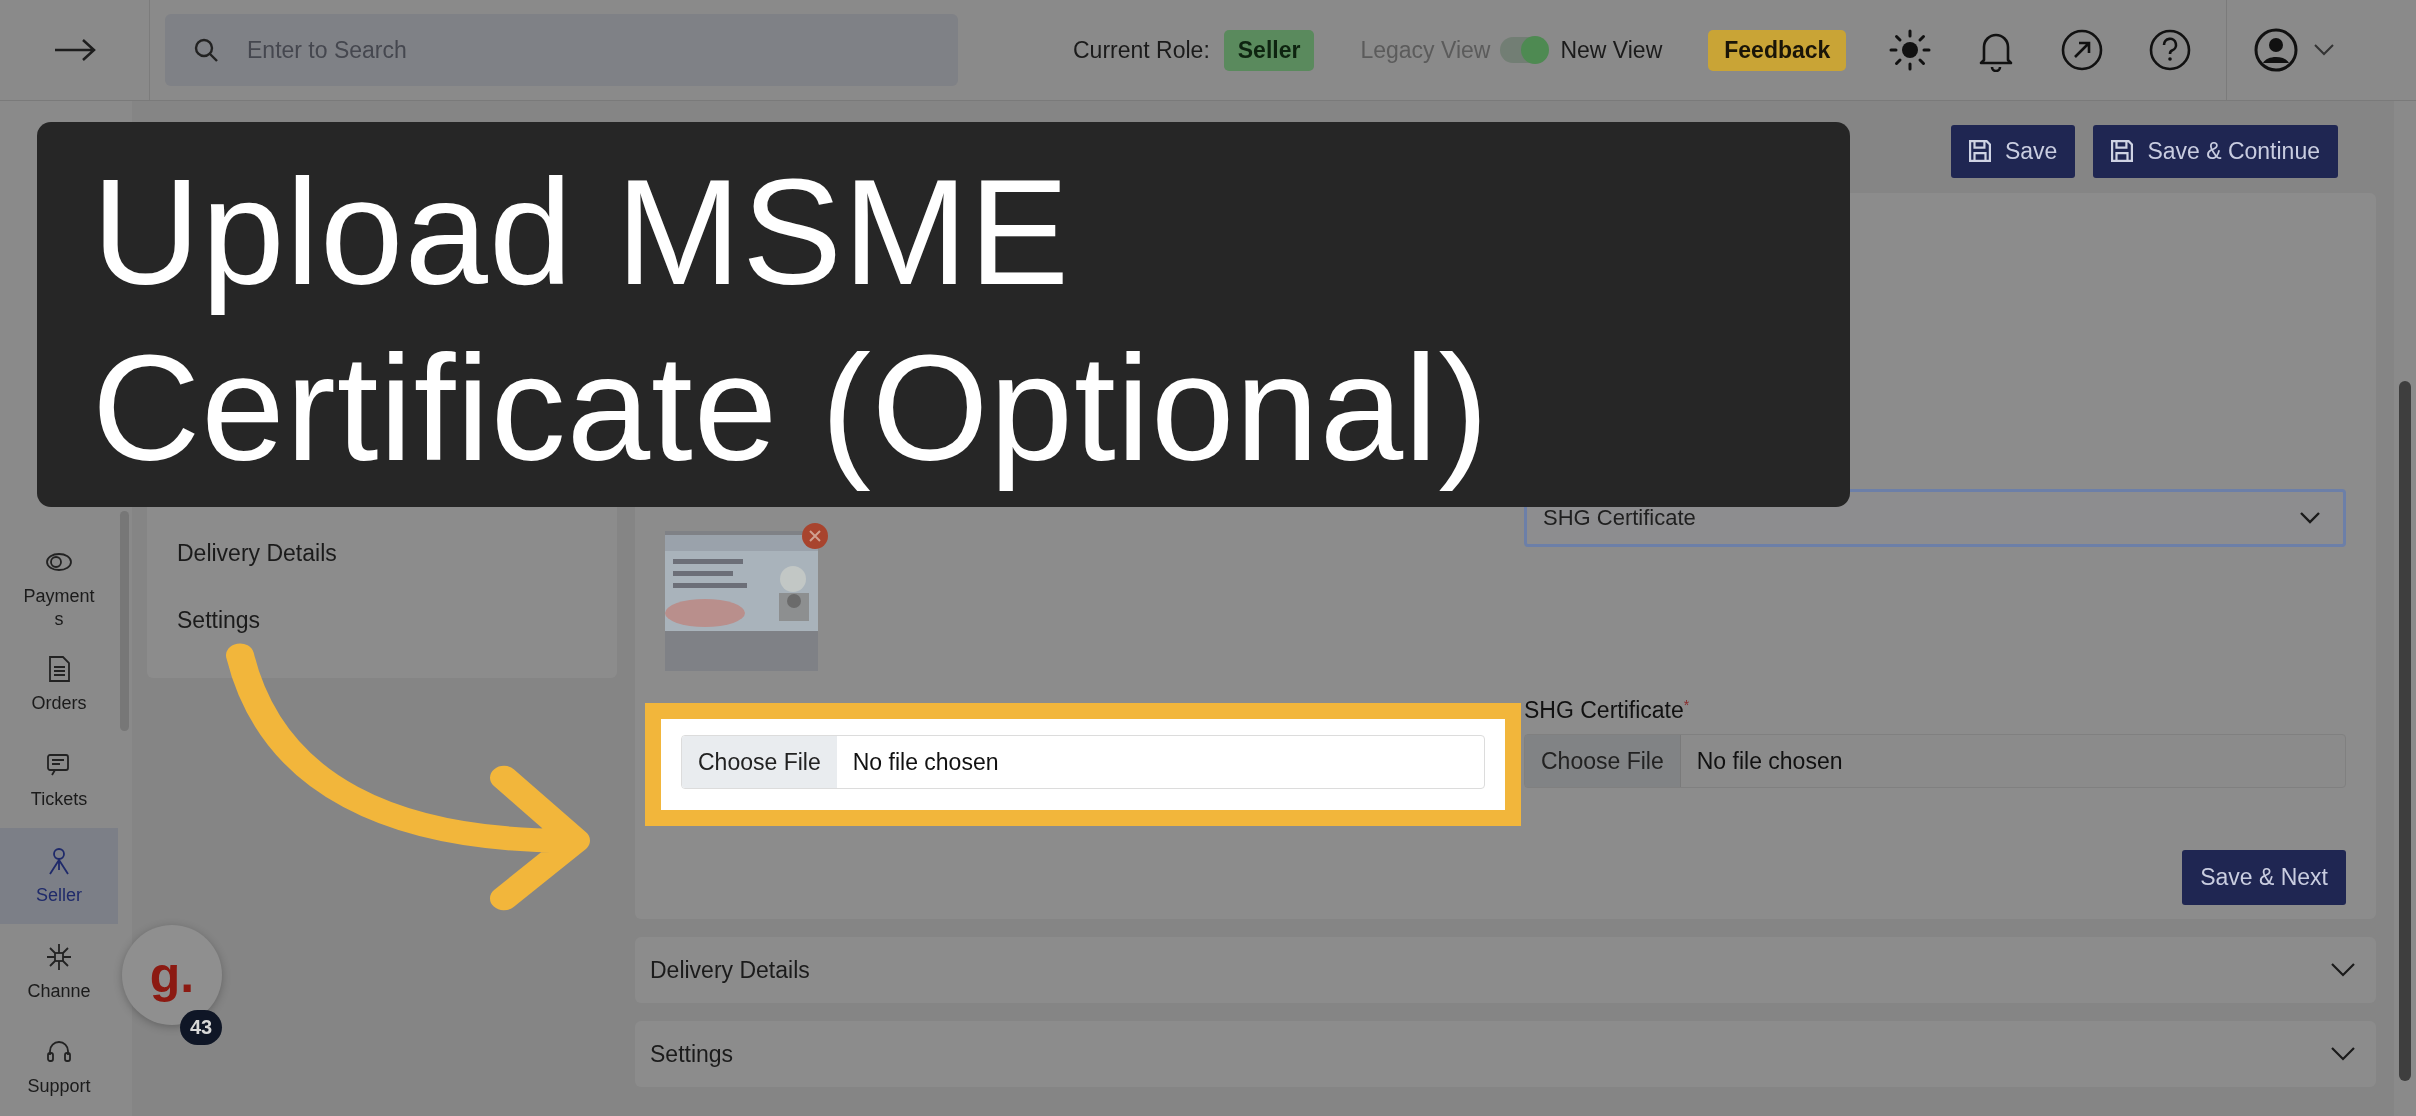 This screenshot has width=2416, height=1116. What do you see at coordinates (201, 1027) in the screenshot?
I see `notification-count: 43` at bounding box center [201, 1027].